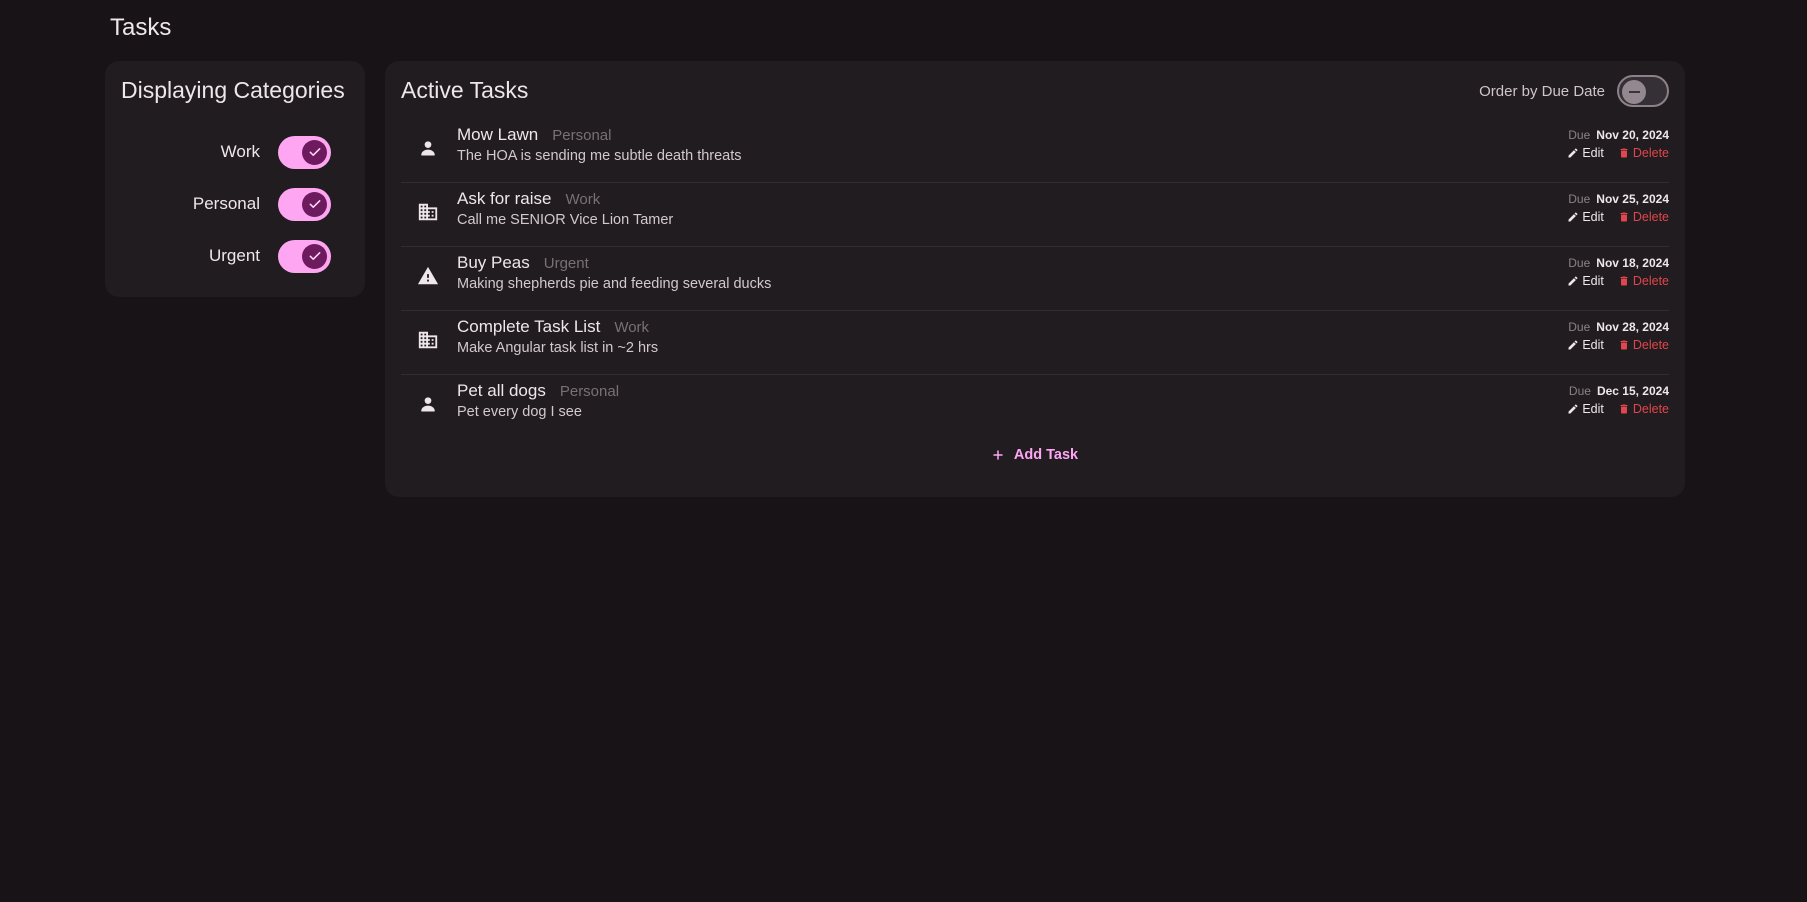 The image size is (1807, 902). Describe the element at coordinates (1634, 92) in the screenshot. I see `minus-icon` at that location.